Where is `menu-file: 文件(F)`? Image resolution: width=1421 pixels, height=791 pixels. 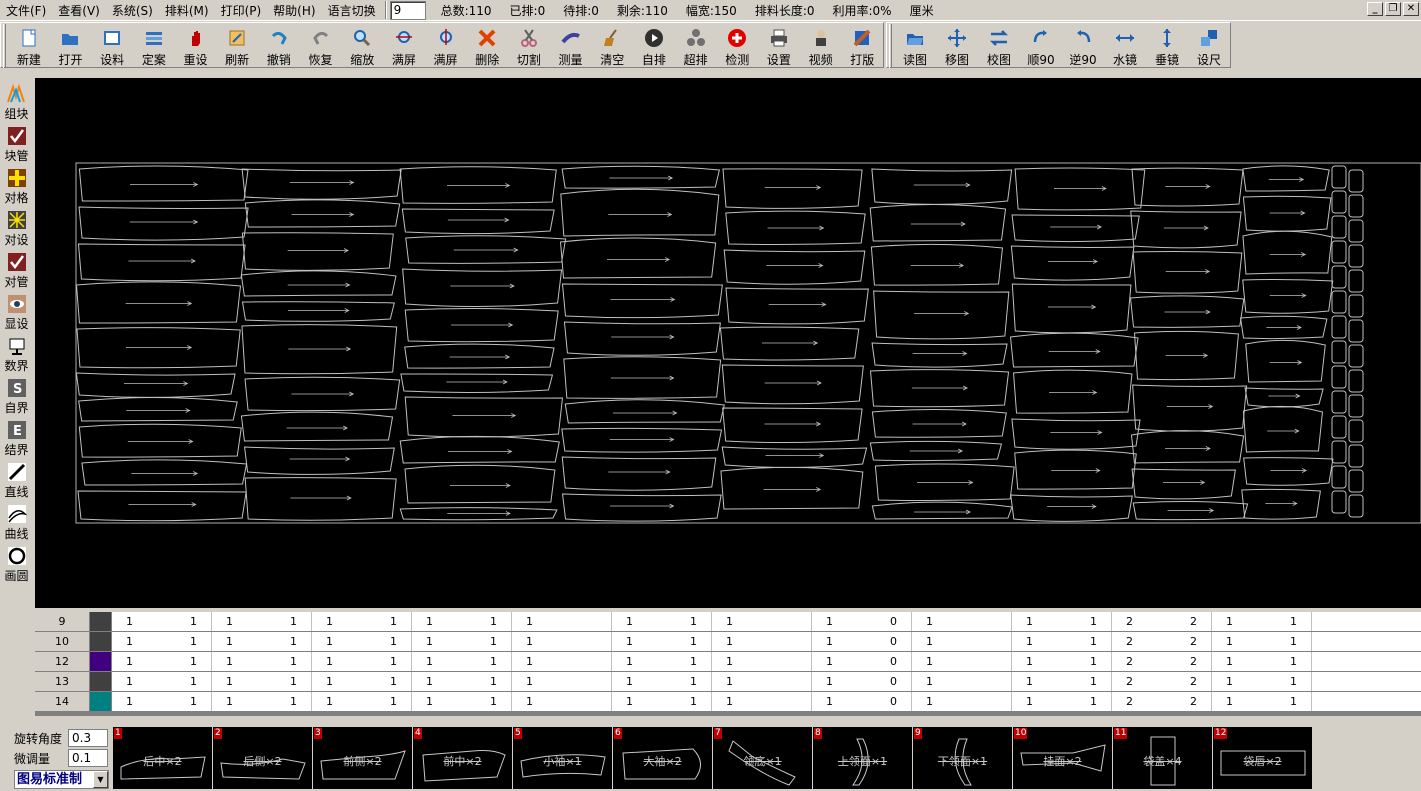
menu-file: 文件(F) is located at coordinates (26, 10).